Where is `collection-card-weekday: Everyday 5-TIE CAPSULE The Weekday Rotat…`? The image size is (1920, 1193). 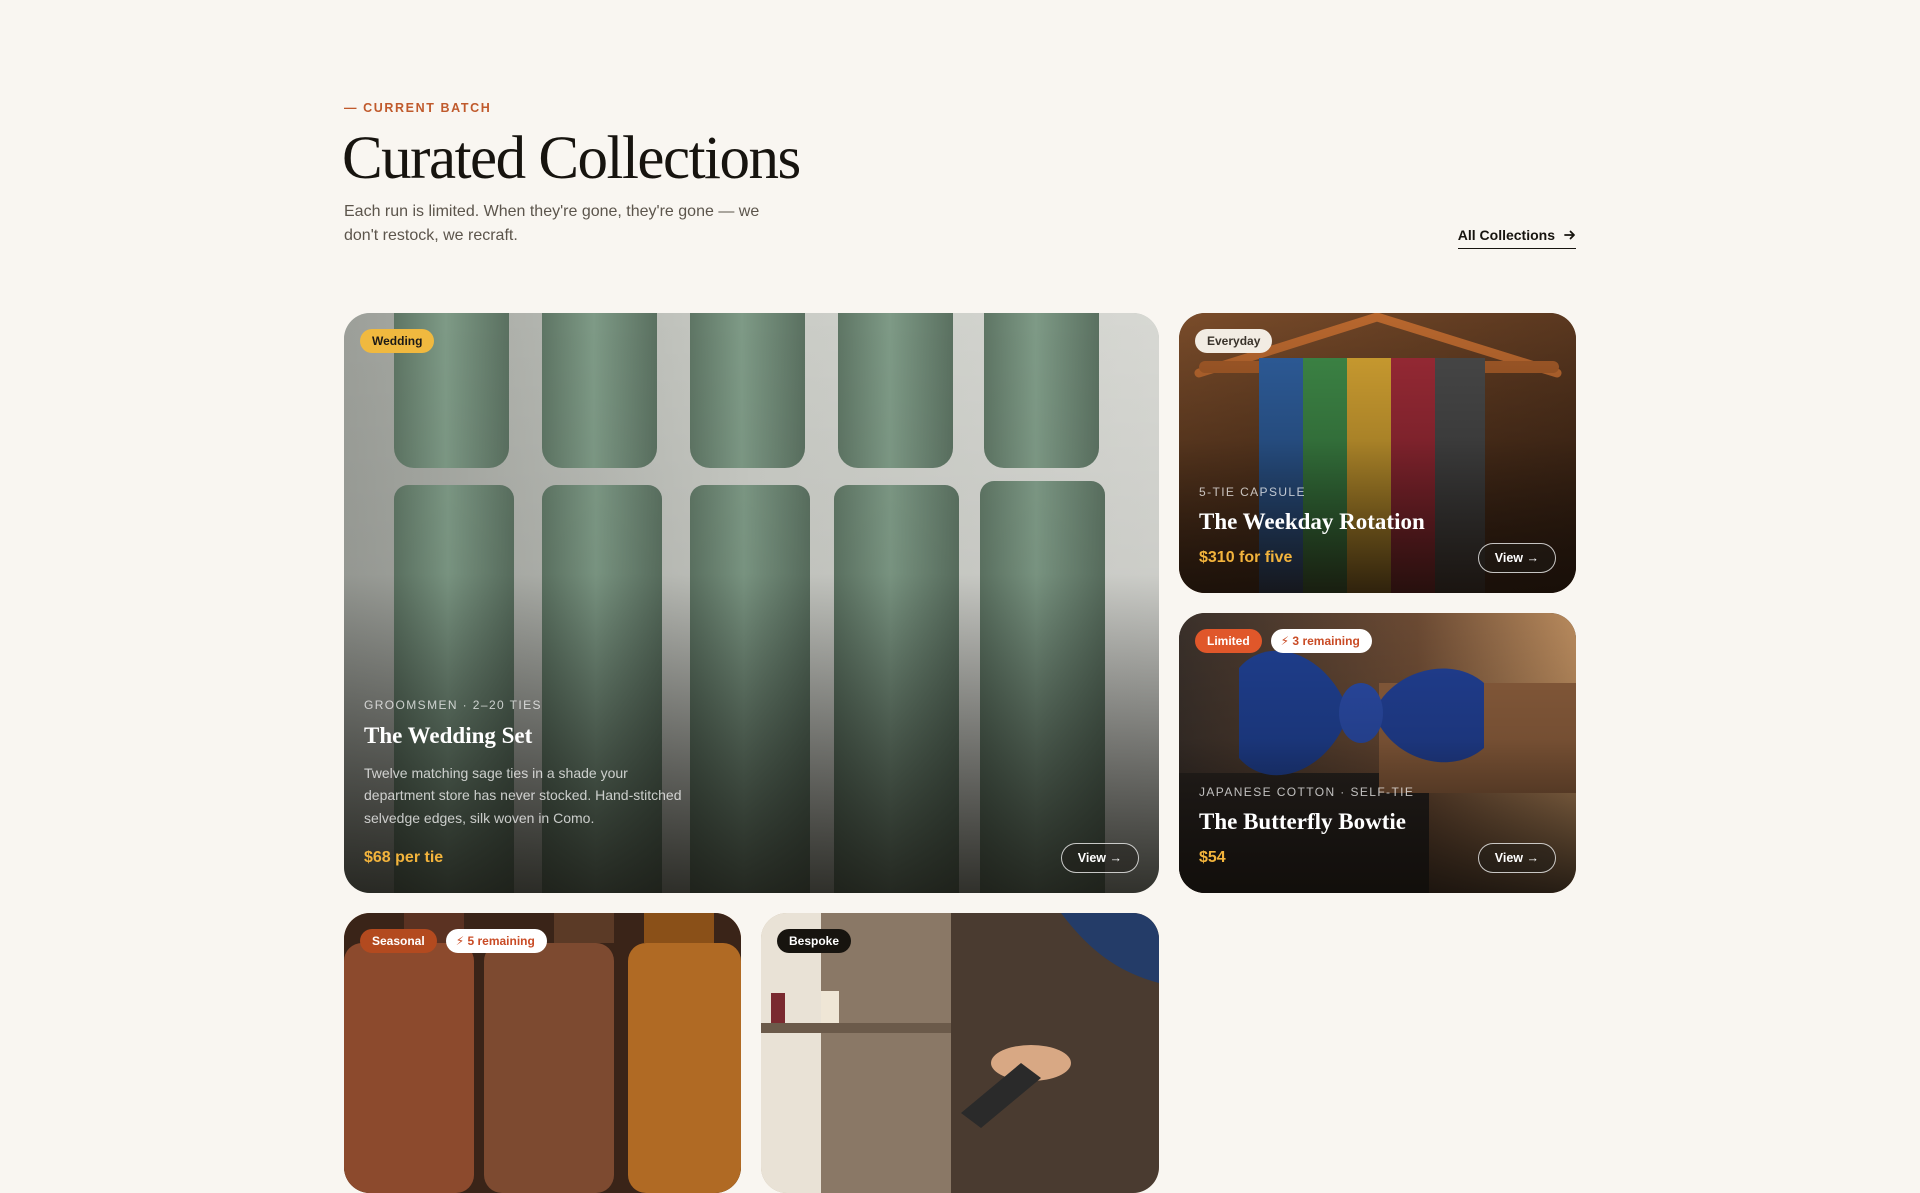
collection-card-weekday: Everyday 5-TIE CAPSULE The Weekday Rotat… is located at coordinates (1377, 453).